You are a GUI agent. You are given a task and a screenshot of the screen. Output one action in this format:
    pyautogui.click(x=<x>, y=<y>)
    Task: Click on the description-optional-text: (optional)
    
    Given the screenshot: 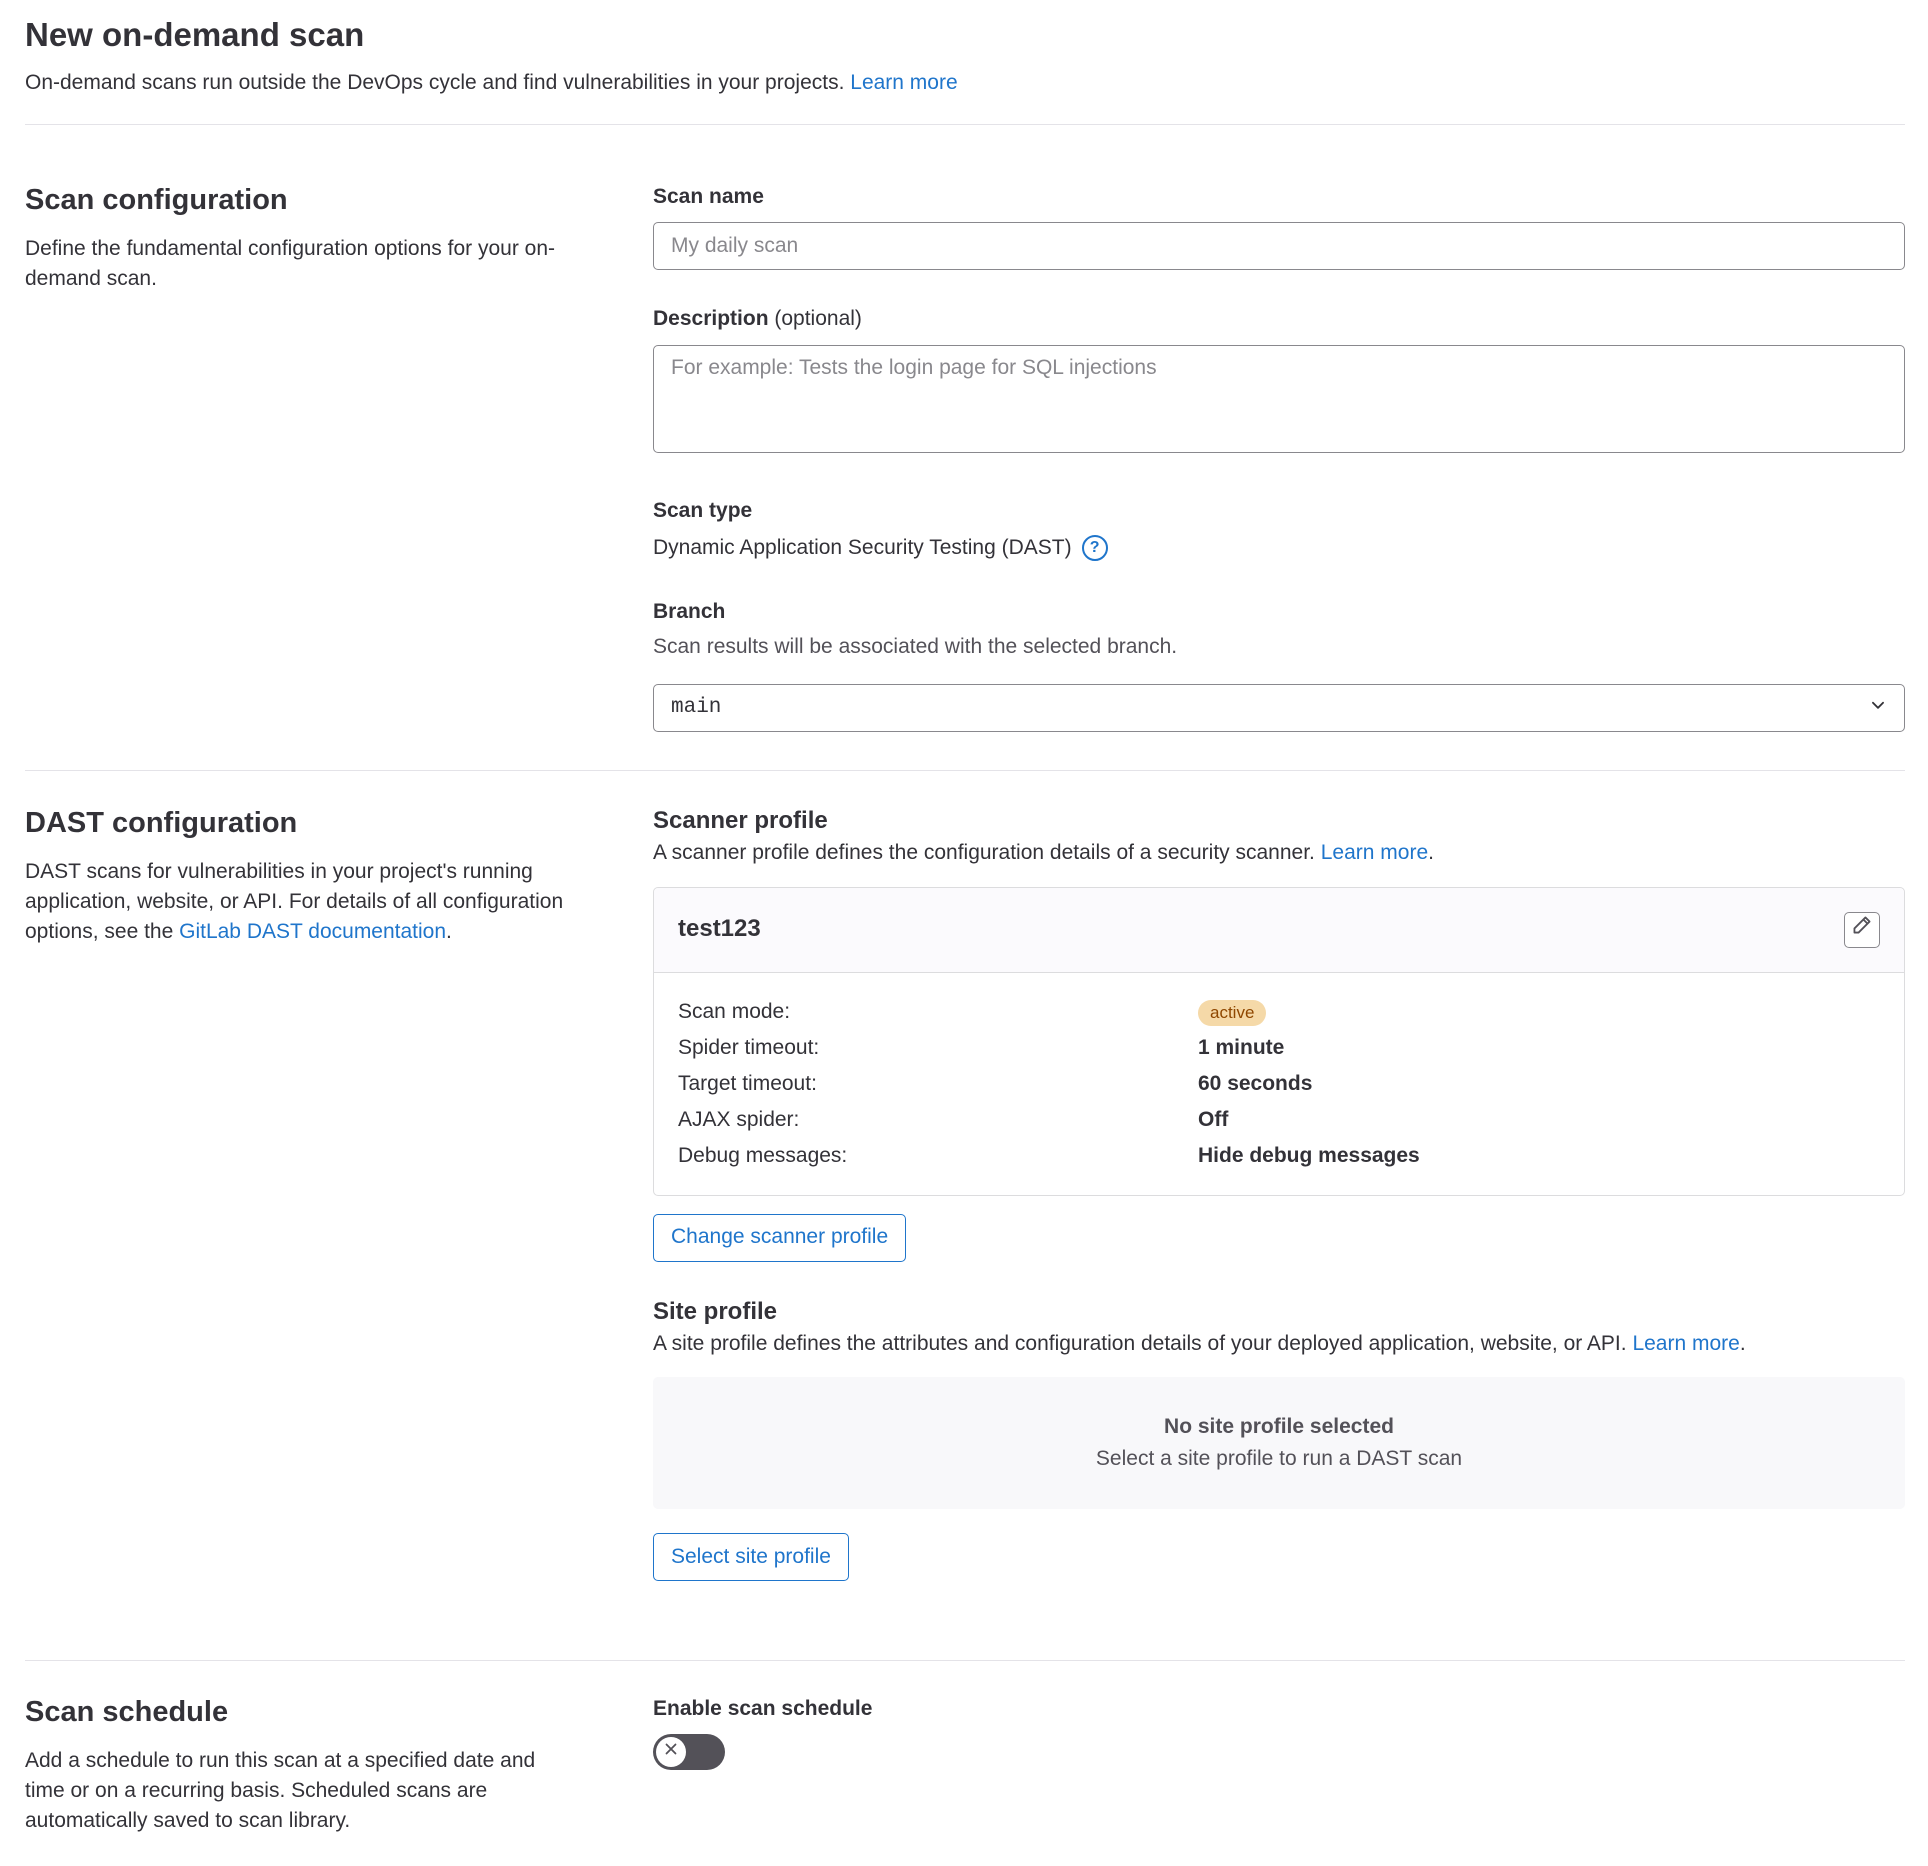 What is the action you would take?
    pyautogui.click(x=818, y=319)
    